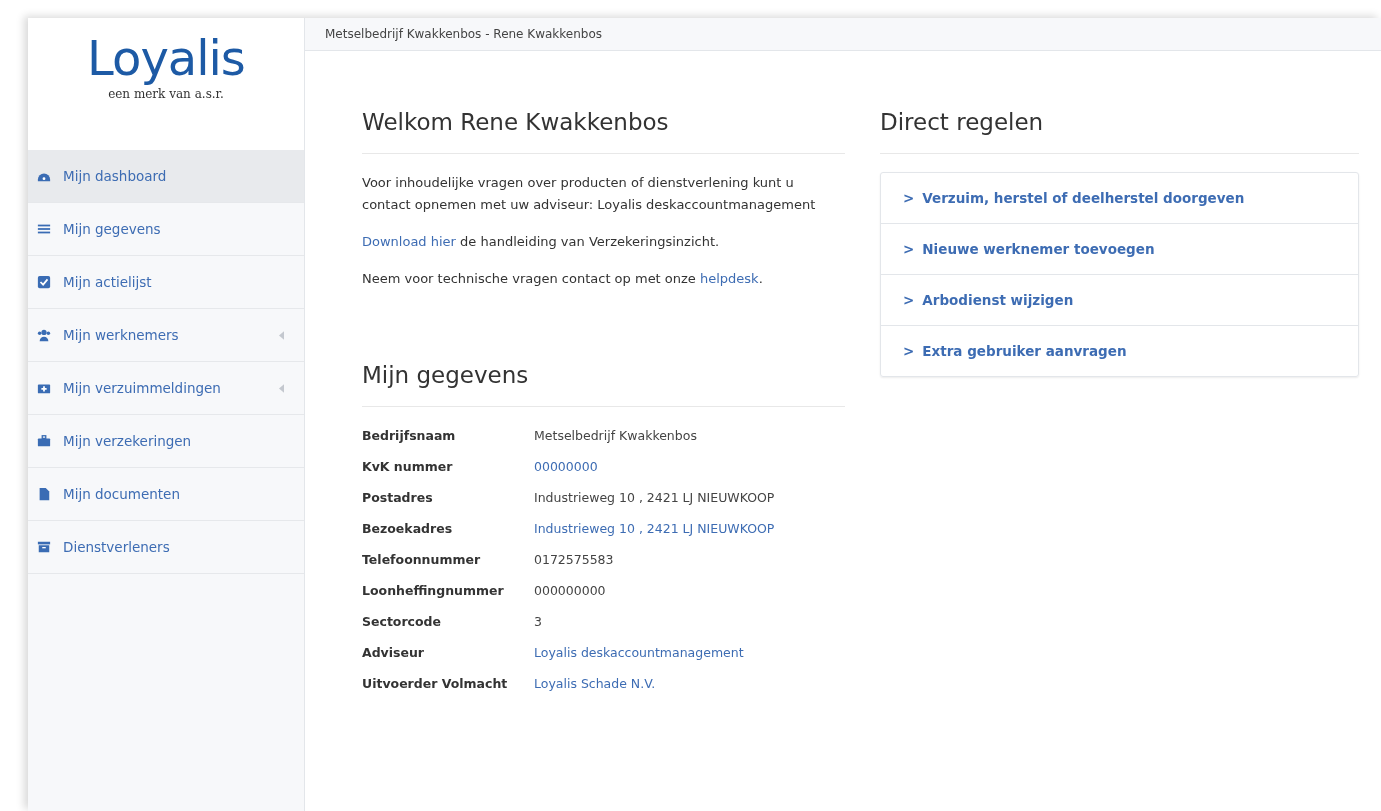 The height and width of the screenshot is (811, 1381). I want to click on field-value: Metselbedrijf Kwakkenbos, so click(615, 436).